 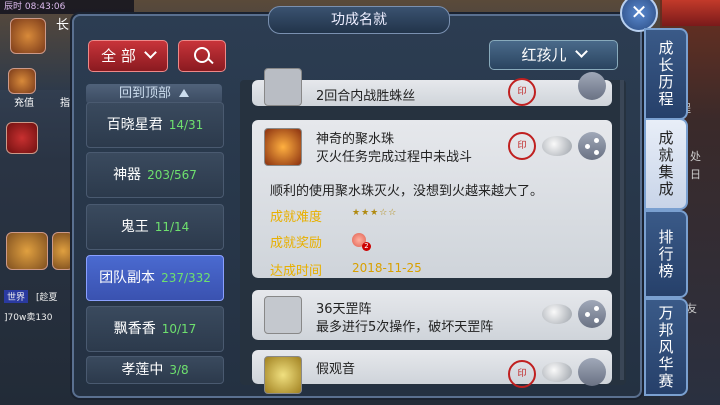 What do you see at coordinates (296, 243) in the screenshot?
I see `reward-label: 成就奖励` at bounding box center [296, 243].